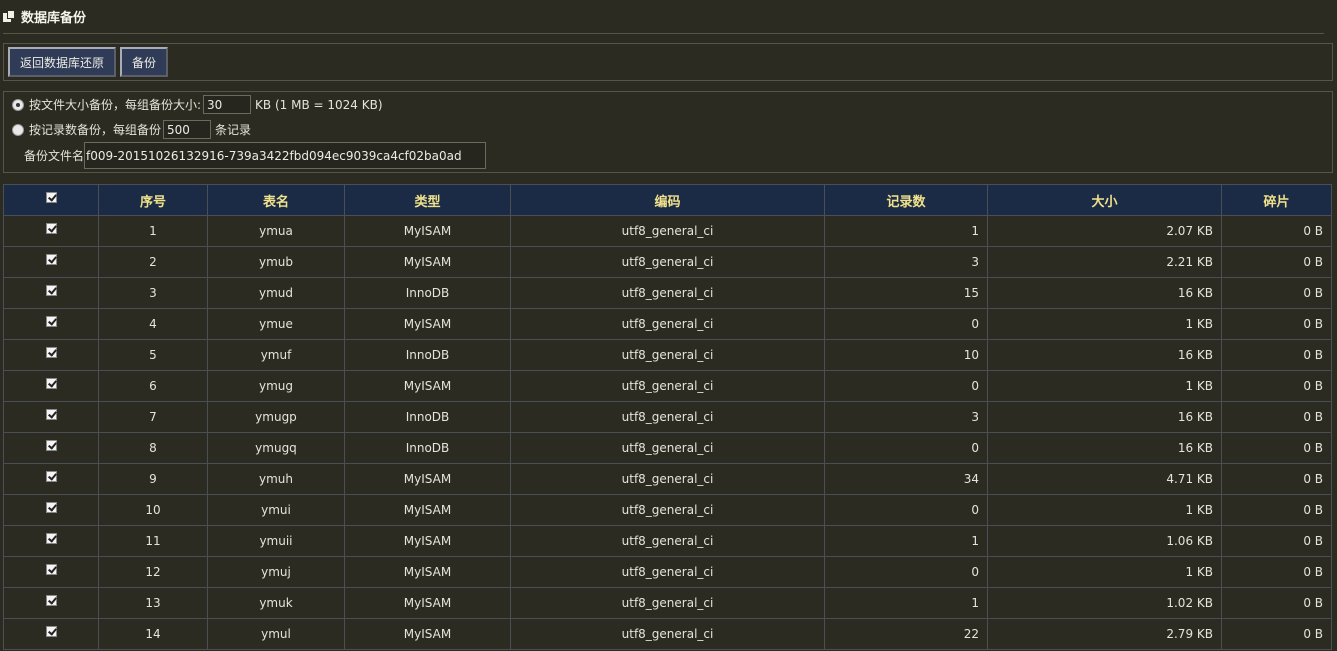 The height and width of the screenshot is (651, 1337). What do you see at coordinates (427, 200) in the screenshot?
I see `header-type: 类型` at bounding box center [427, 200].